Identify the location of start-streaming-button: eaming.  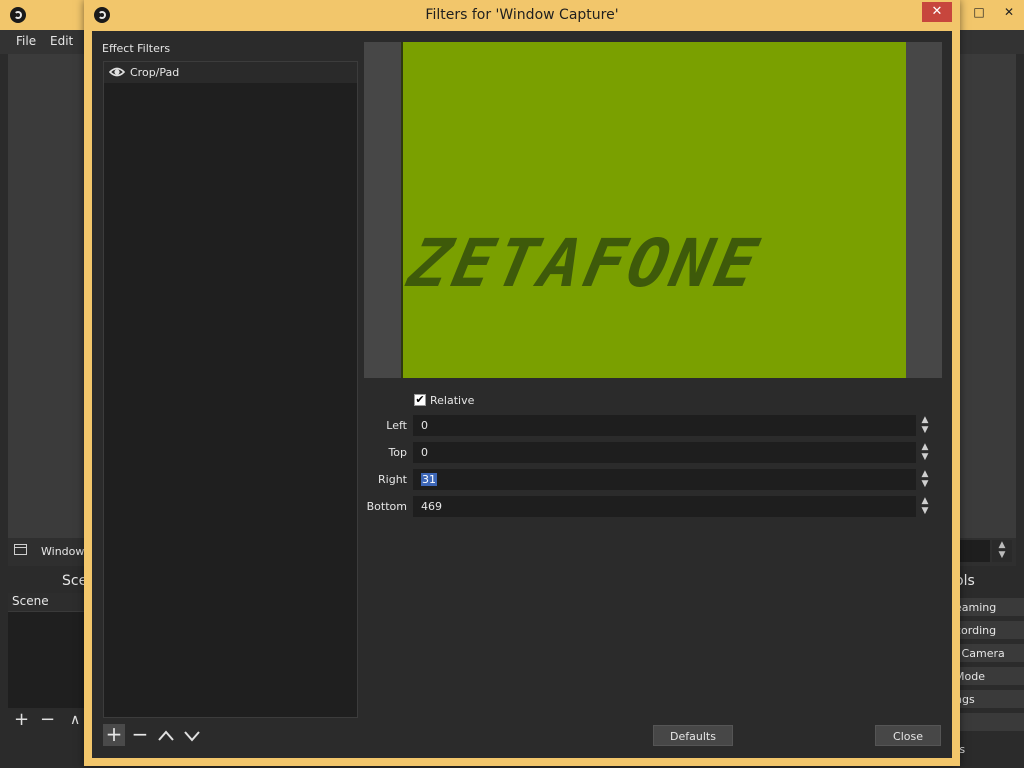
(989, 606).